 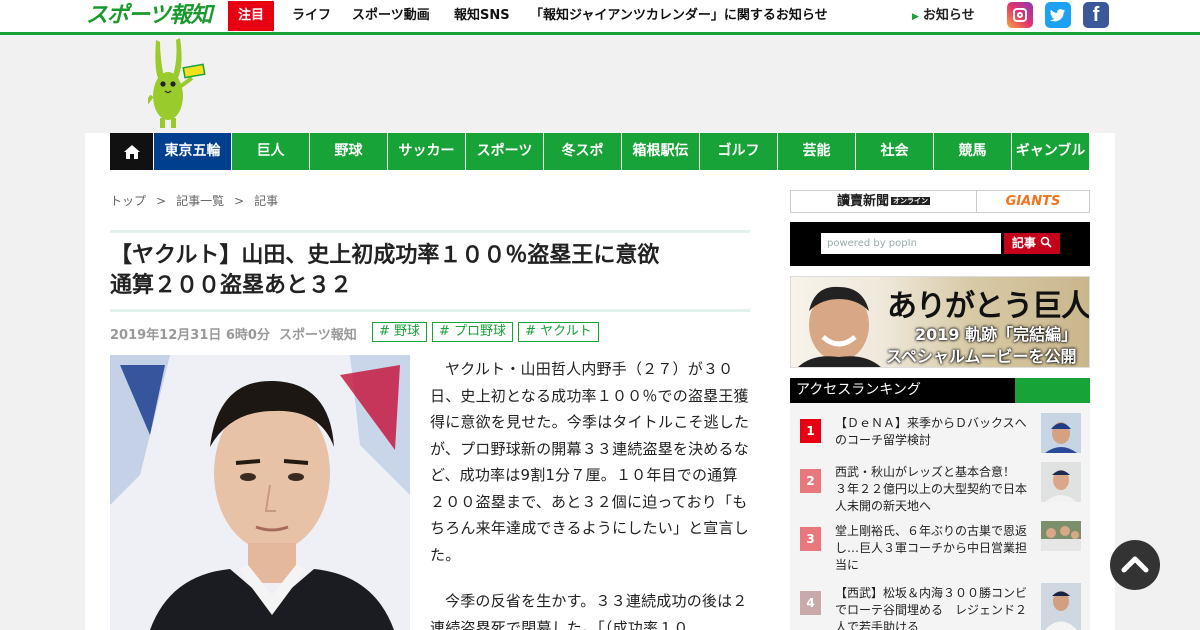 I want to click on back-to-top-button, so click(x=1135, y=565).